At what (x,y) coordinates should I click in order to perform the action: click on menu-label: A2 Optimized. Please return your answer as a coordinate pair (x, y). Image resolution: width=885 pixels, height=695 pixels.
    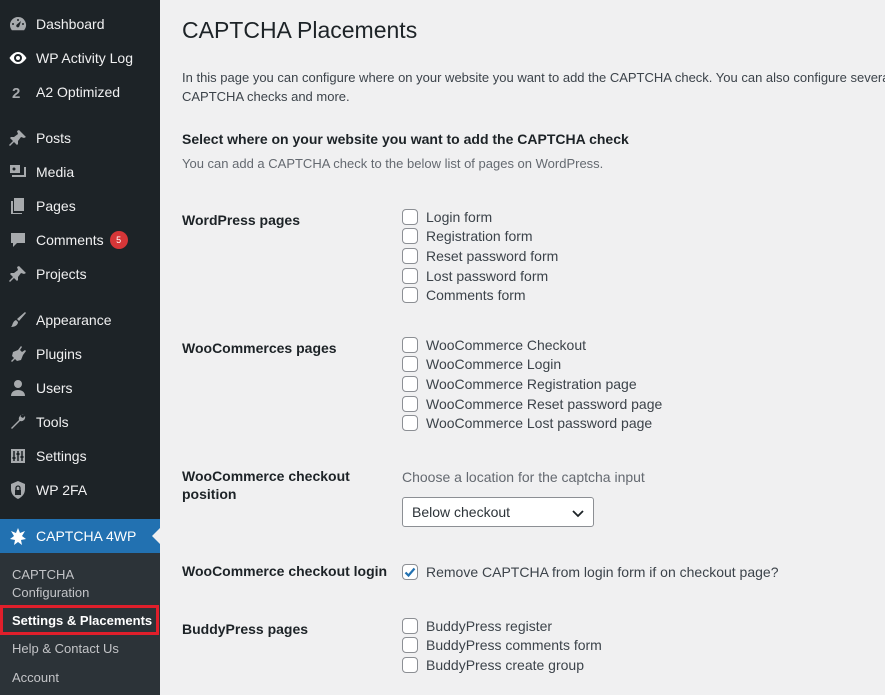
    Looking at the image, I should click on (78, 92).